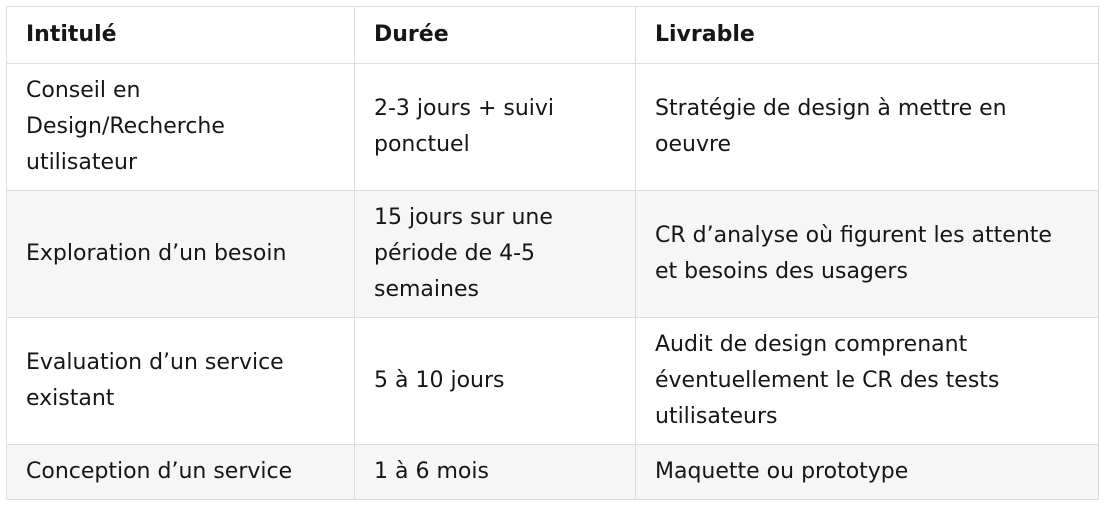 This screenshot has height=507, width=1108. What do you see at coordinates (495, 127) in the screenshot?
I see `cell-duree: 2-3 jours + suivi ponctuel` at bounding box center [495, 127].